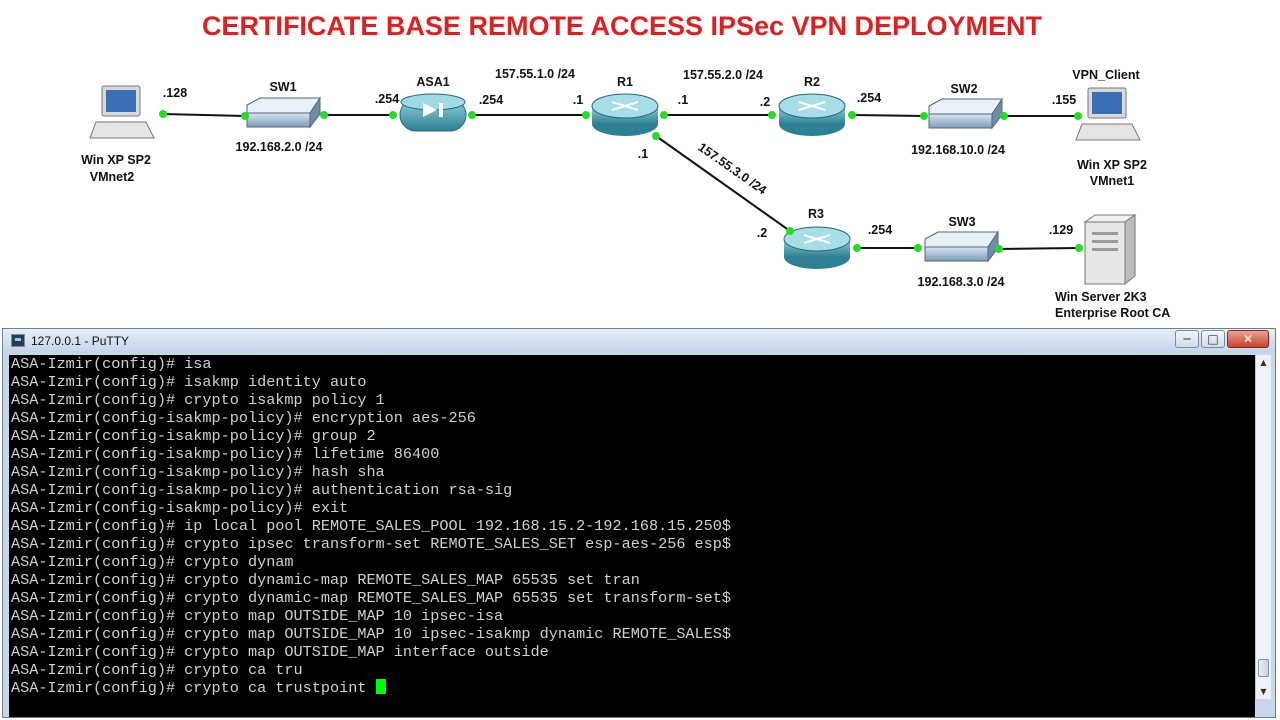 This screenshot has width=1280, height=720. I want to click on port-r1-e: .1, so click(683, 100).